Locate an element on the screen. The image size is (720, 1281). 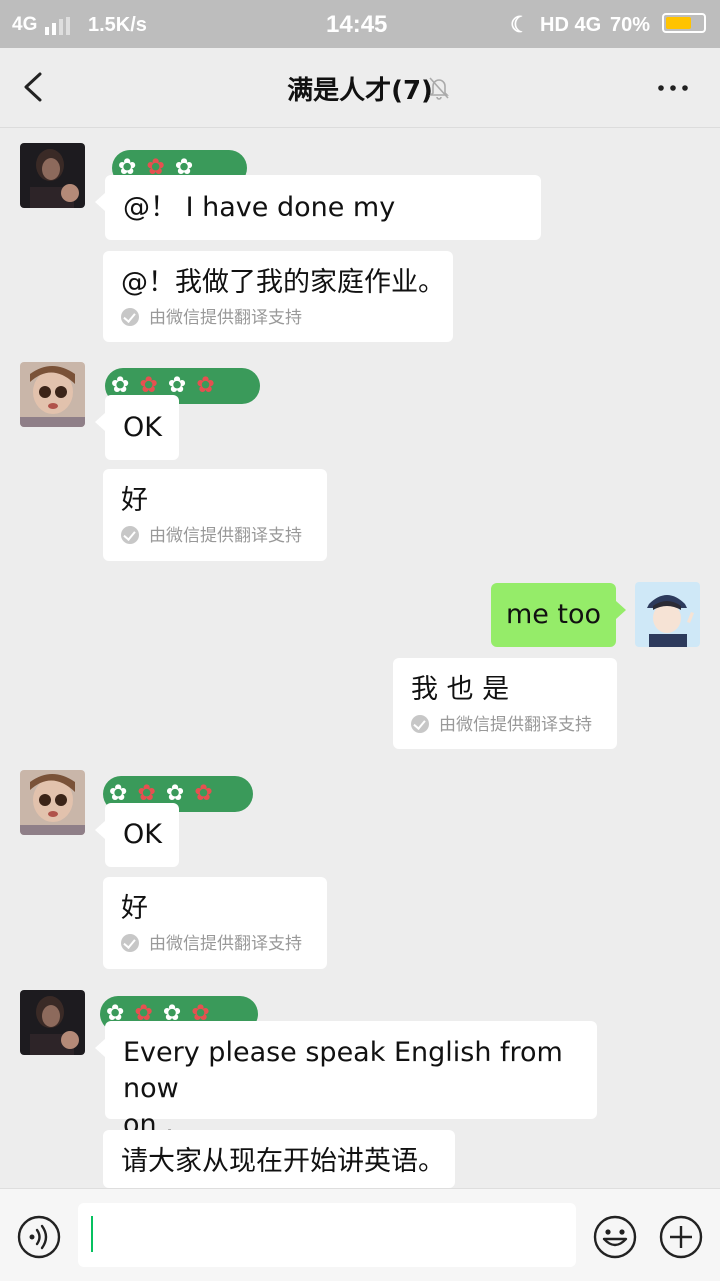
status-bar: 4G 1.5K/s 14:45 ☾ HD 4G 70% is located at coordinates (360, 24).